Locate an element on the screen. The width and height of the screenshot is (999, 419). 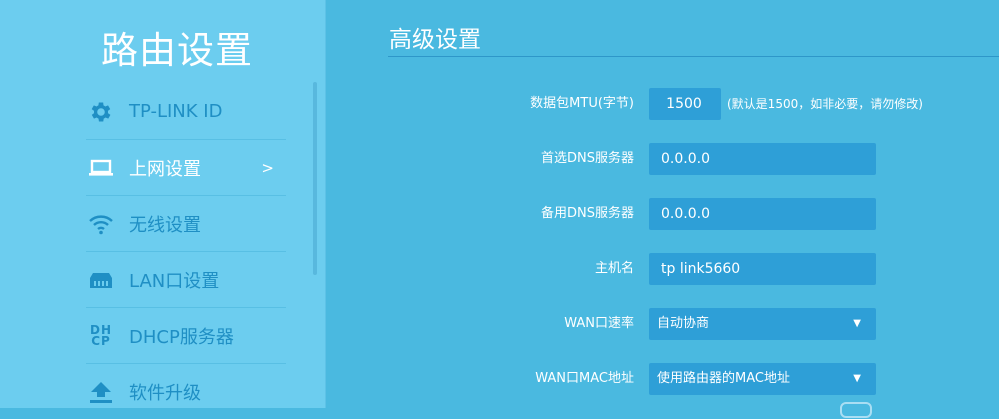
secondary-dns-row: 备用DNS服务器 is located at coordinates (662, 214).